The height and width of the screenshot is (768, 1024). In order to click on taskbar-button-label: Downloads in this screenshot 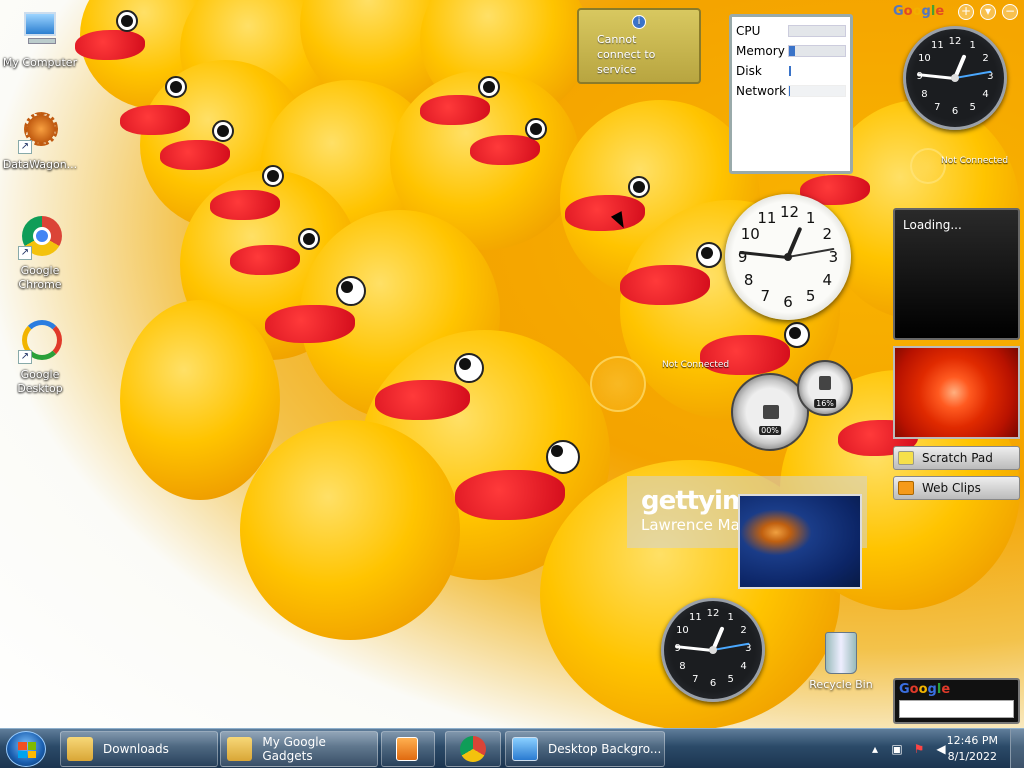, I will do `click(136, 749)`.